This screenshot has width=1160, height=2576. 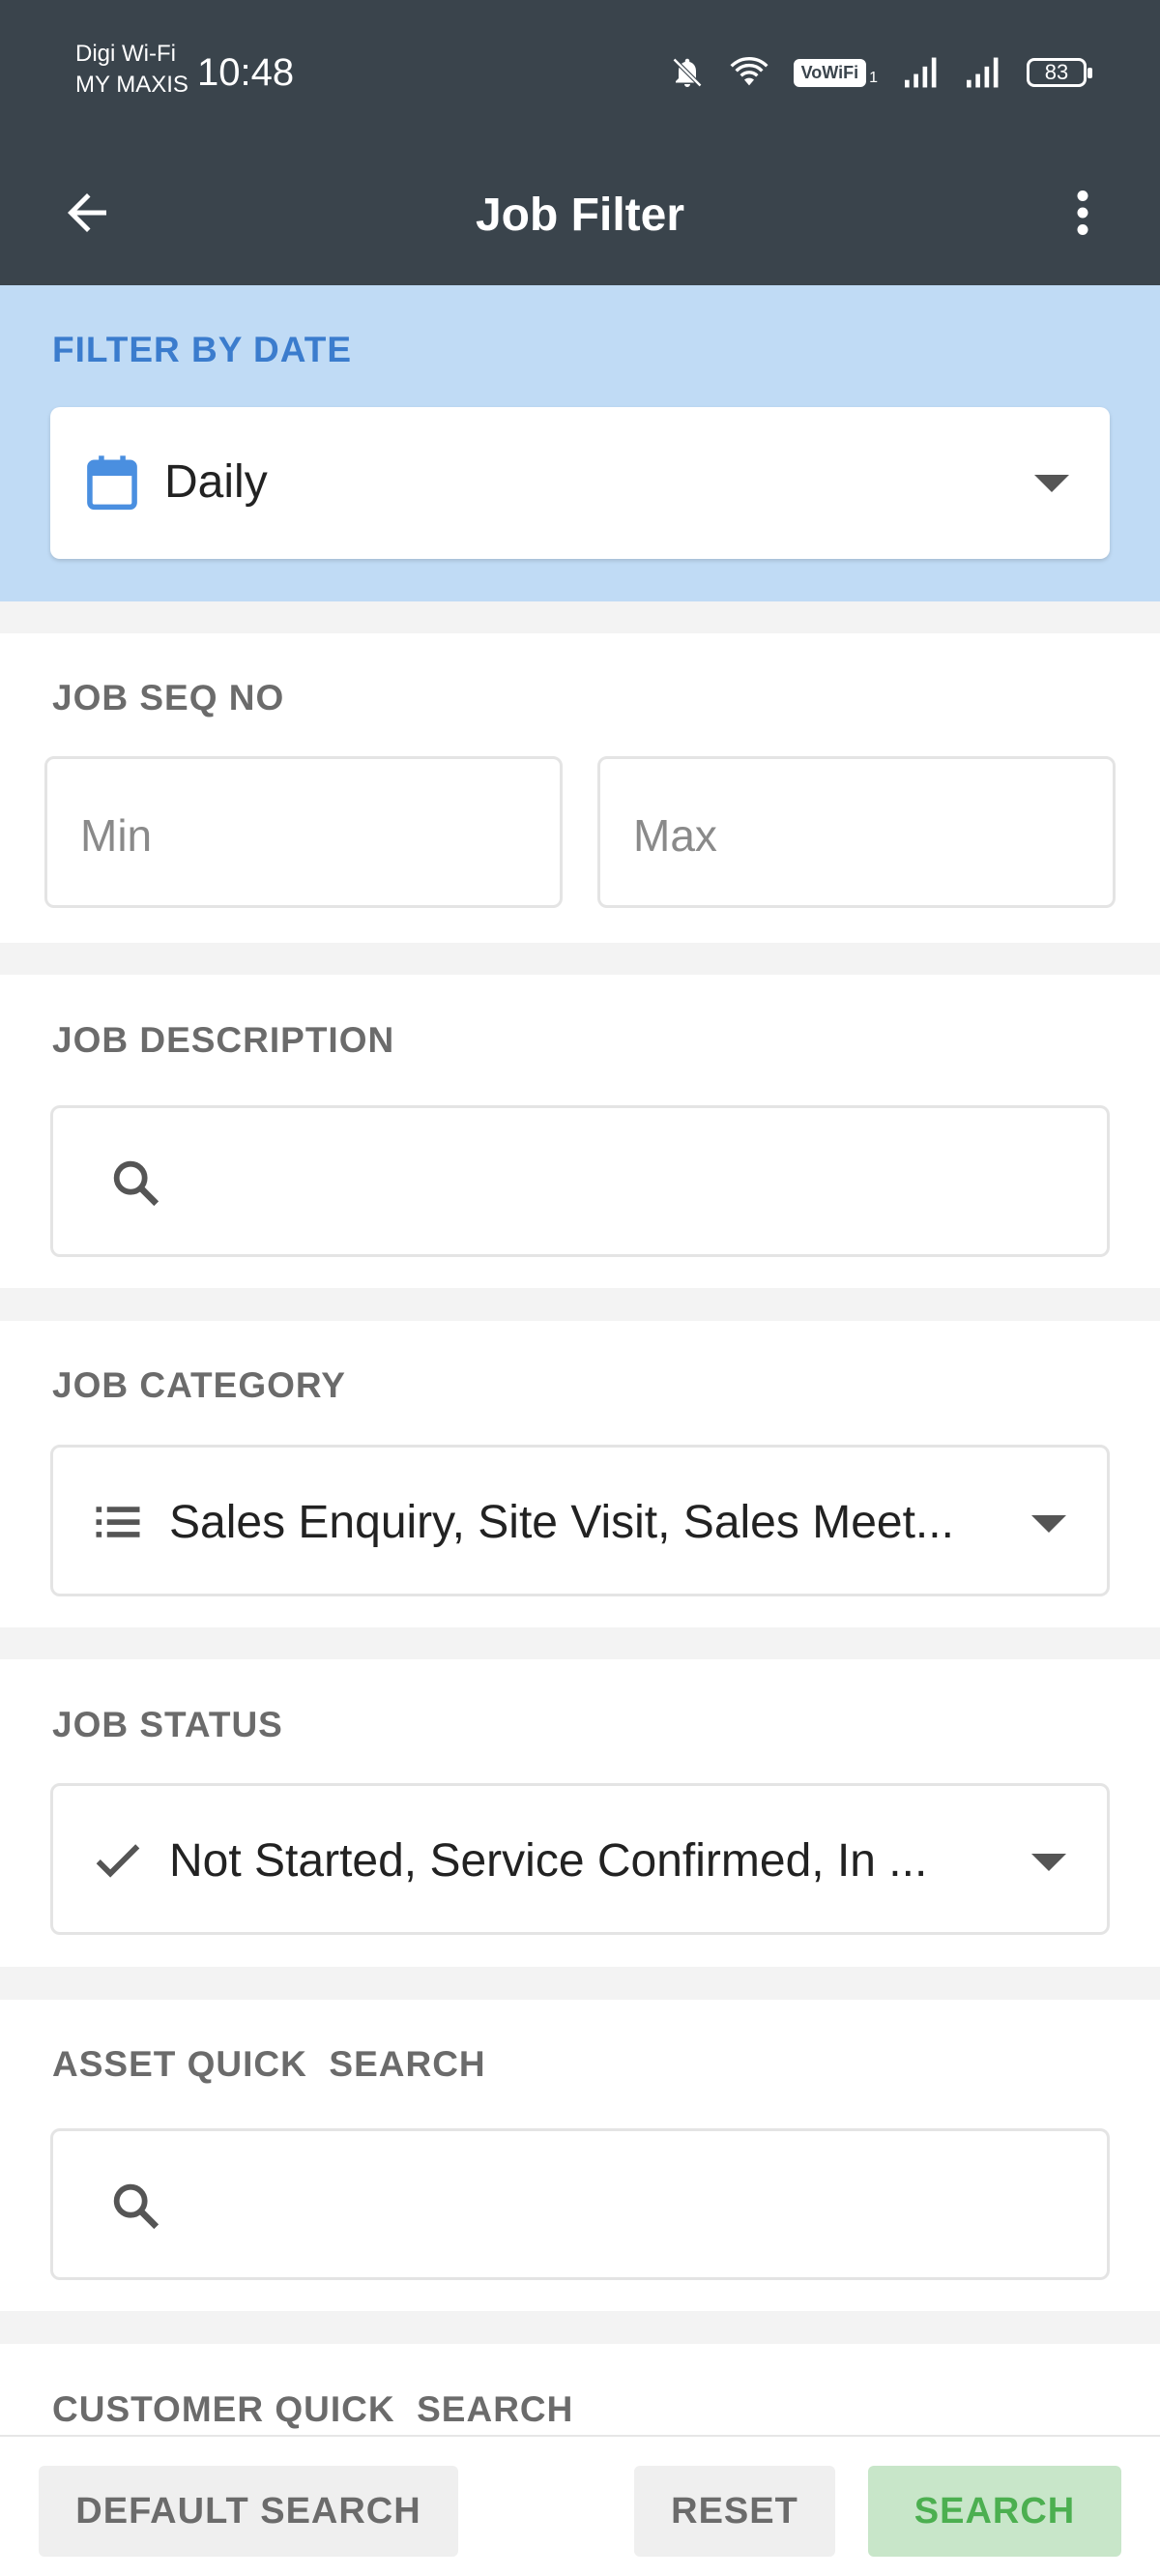 I want to click on job-description-search-input, so click(x=580, y=1181).